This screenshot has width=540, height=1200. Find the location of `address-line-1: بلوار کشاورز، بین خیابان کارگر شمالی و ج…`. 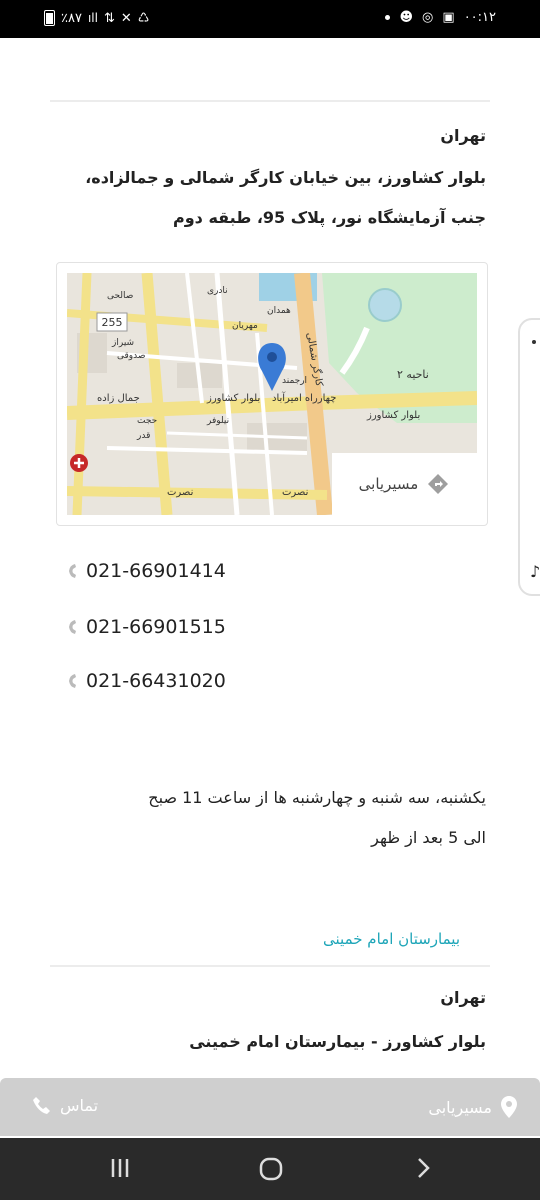

address-line-1: بلوار کشاورز، بین خیابان کارگر شمالی و ج… is located at coordinates (285, 177).